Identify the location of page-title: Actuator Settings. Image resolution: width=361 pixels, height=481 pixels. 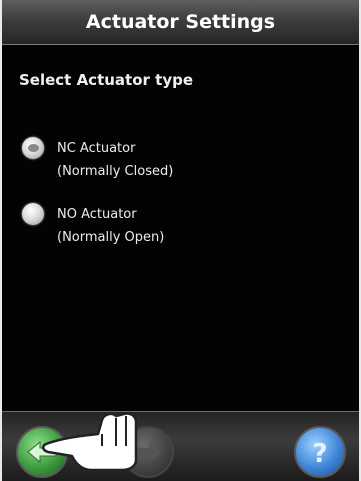
(180, 22).